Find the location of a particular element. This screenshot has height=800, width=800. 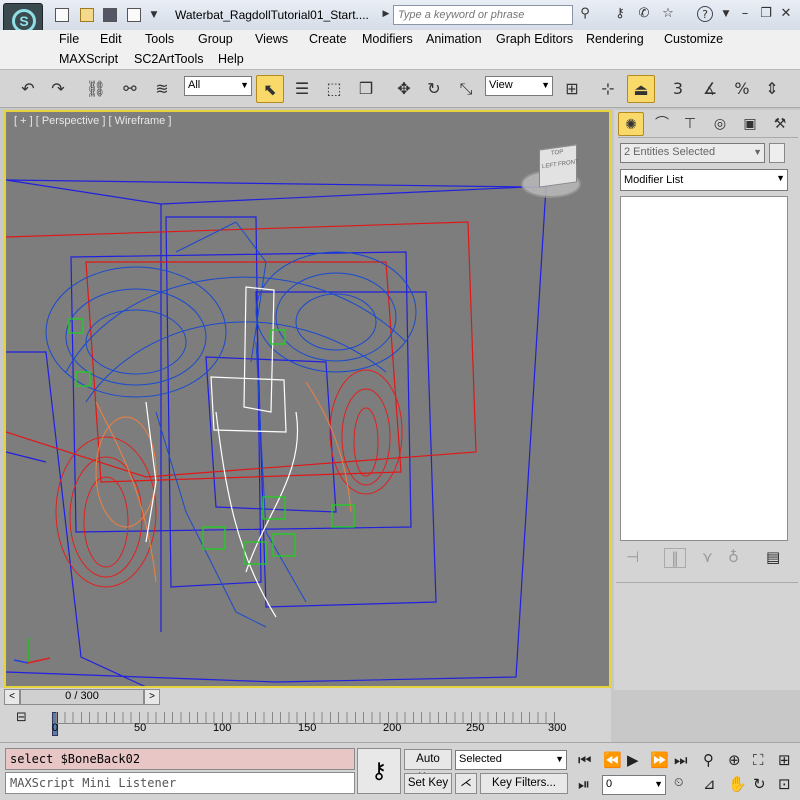

link-icon: ⛓ is located at coordinates (96, 89).